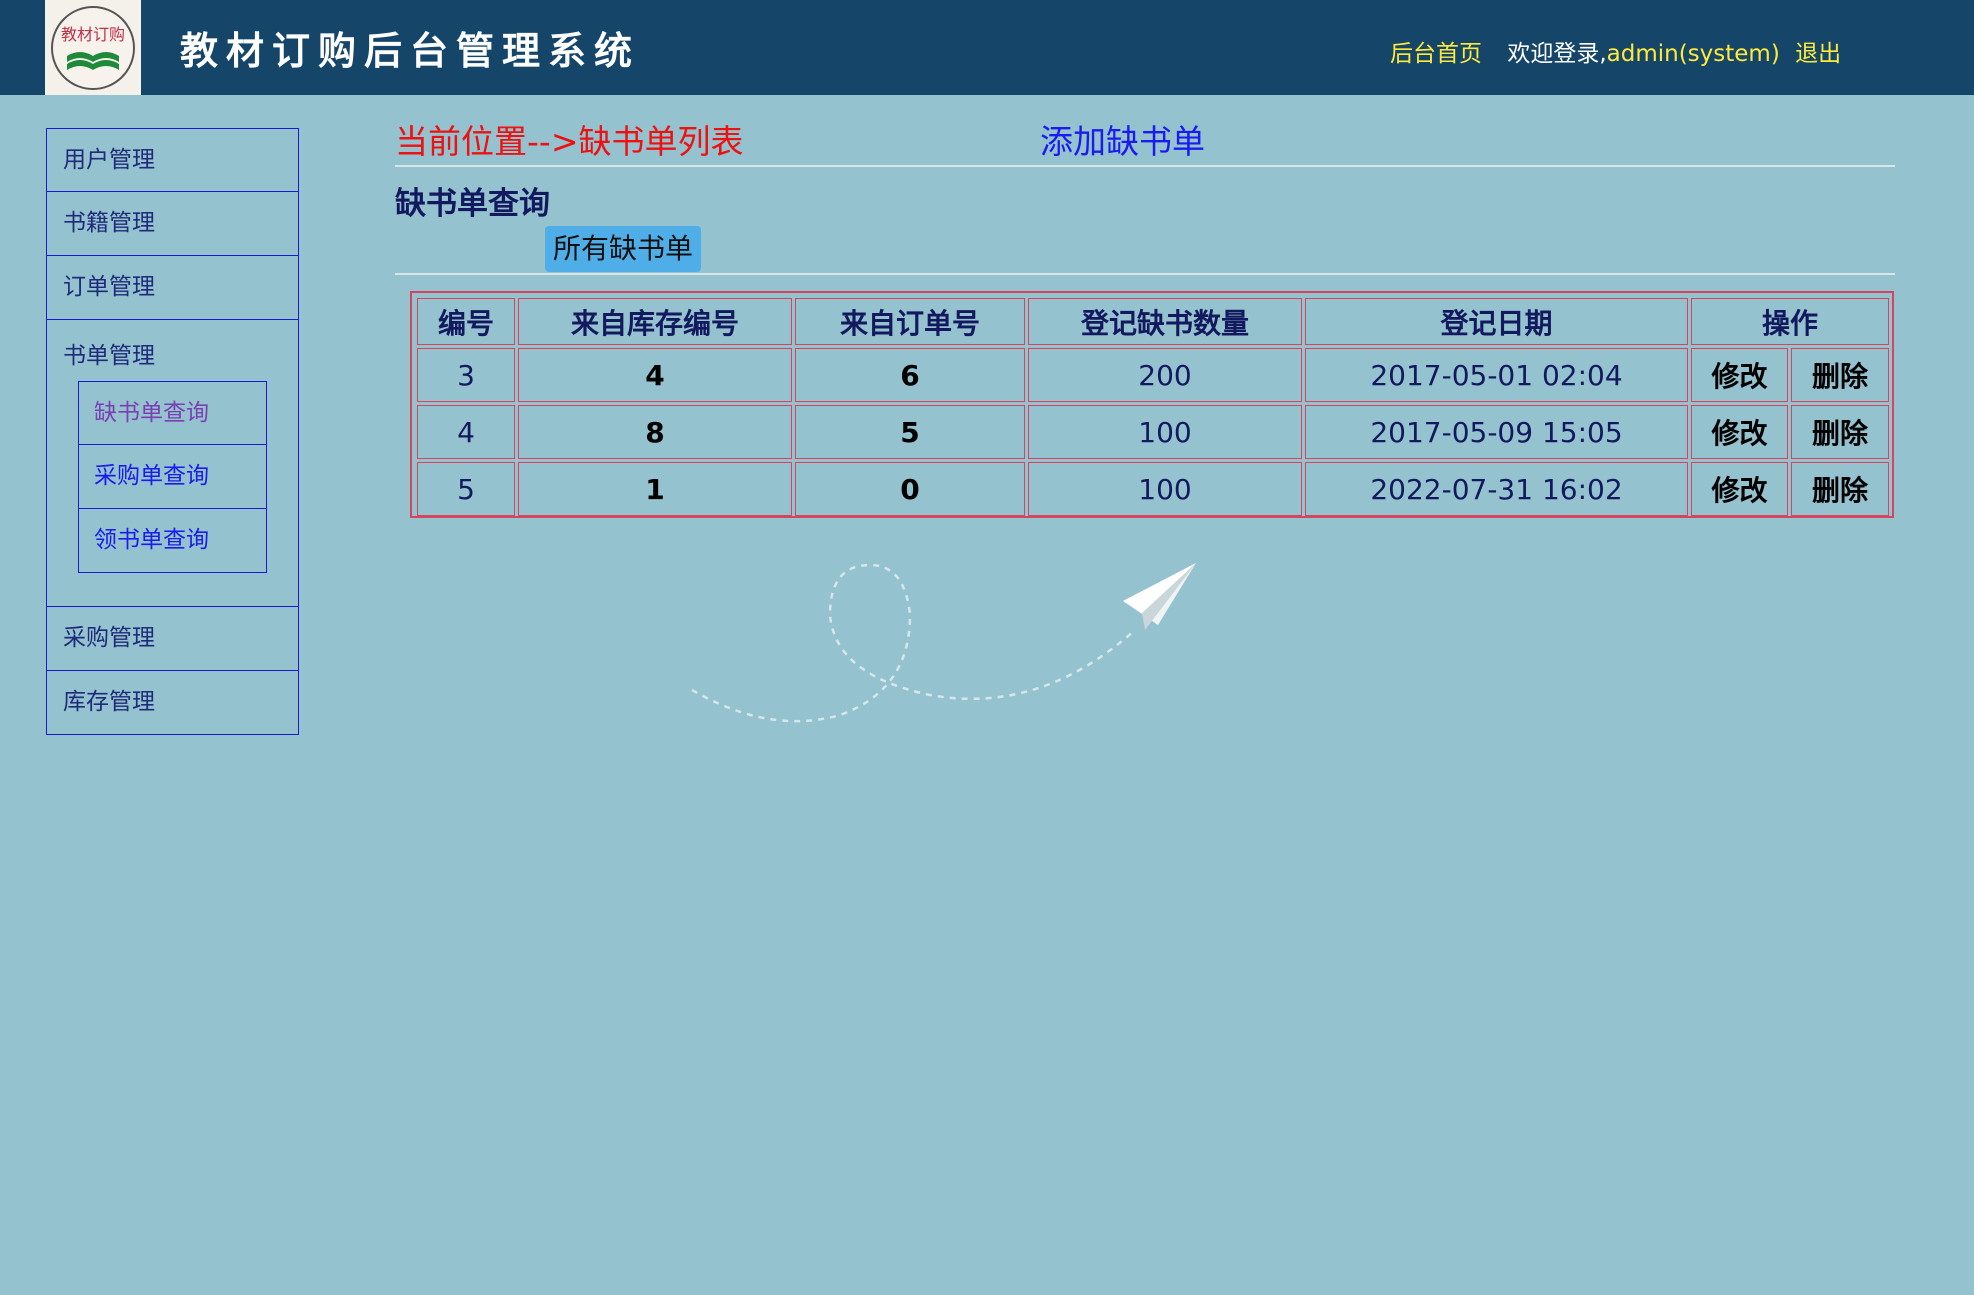  I want to click on table-header-row: 编号 来自库存编号 来自订单号 登记缺书数量 登记日期 操作, so click(1153, 321).